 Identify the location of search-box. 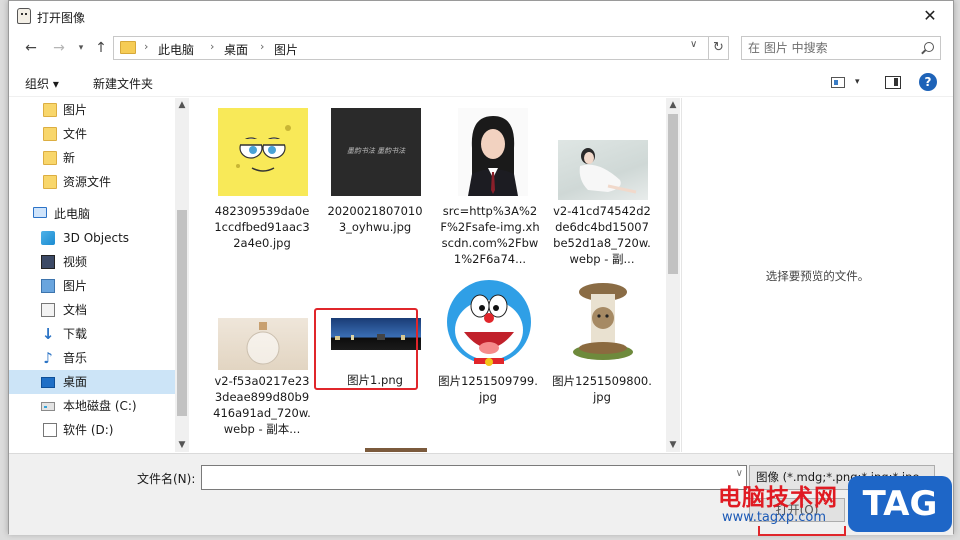
(841, 48).